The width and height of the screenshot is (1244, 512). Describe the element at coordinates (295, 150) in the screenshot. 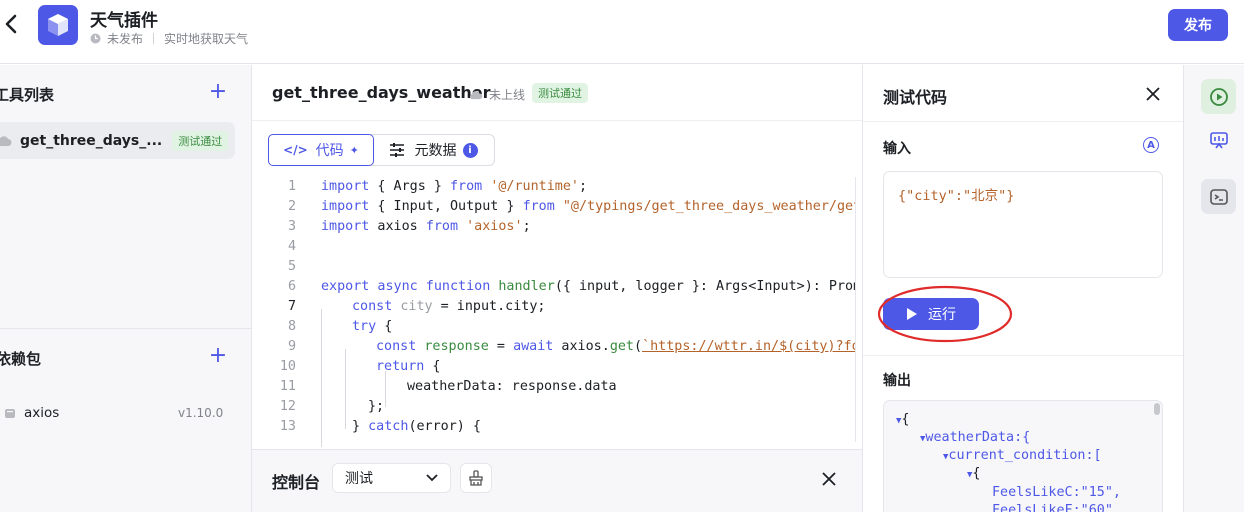

I see `code-brackets-icon: </>` at that location.